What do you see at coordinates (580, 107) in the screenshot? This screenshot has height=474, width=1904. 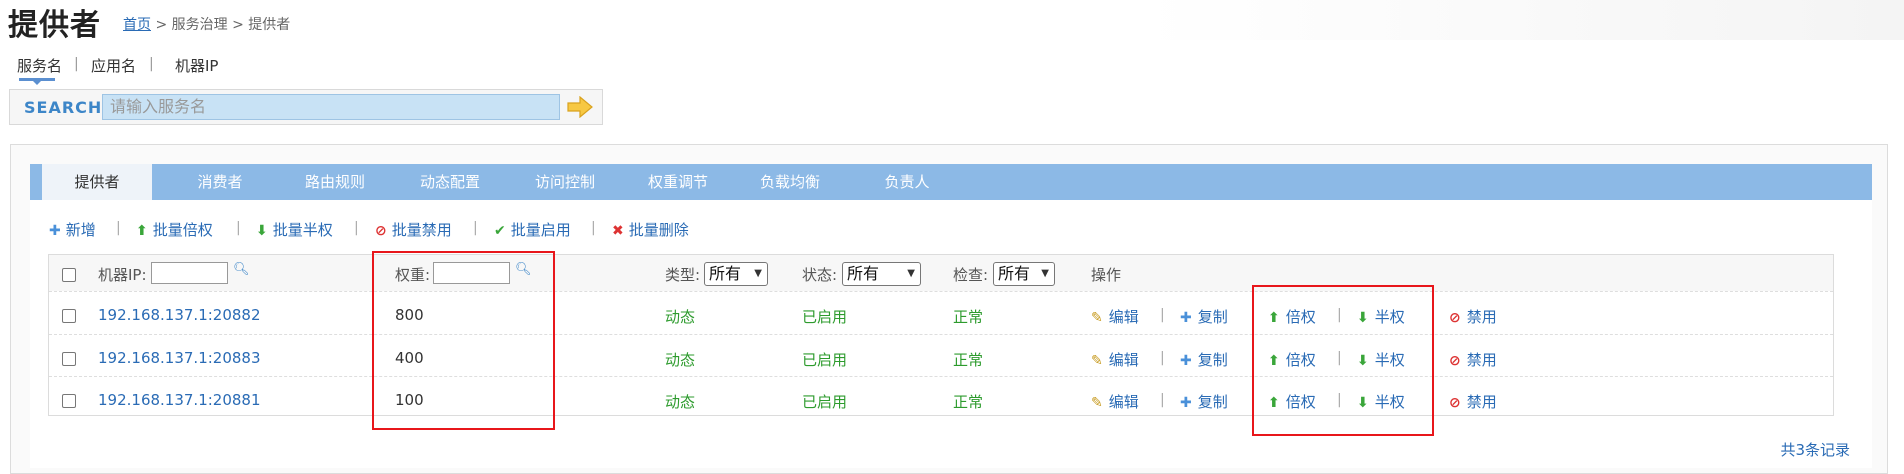 I see `search-arrow-icon` at bounding box center [580, 107].